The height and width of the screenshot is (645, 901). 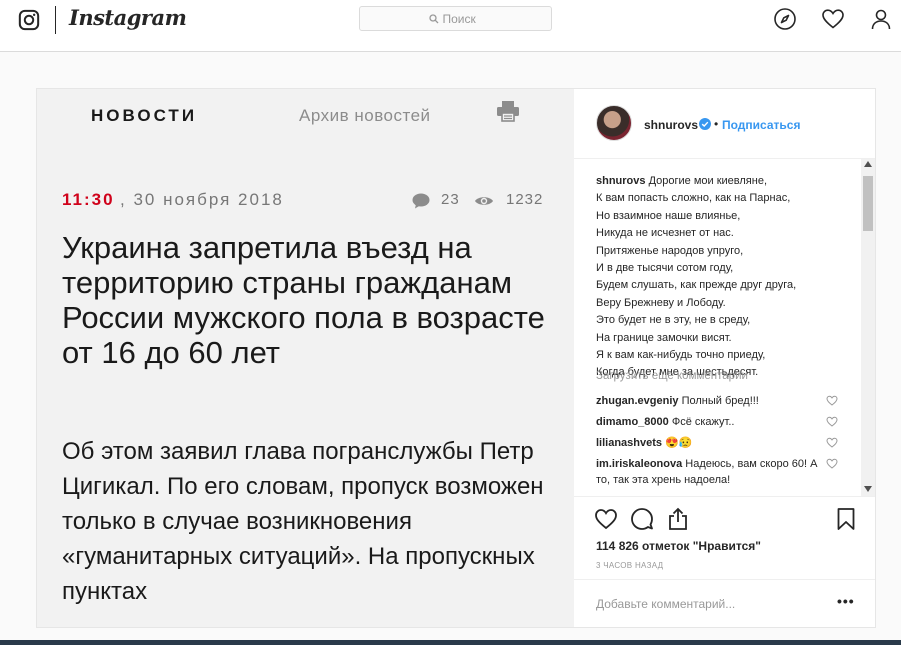 I want to click on search-input, so click(x=462, y=18).